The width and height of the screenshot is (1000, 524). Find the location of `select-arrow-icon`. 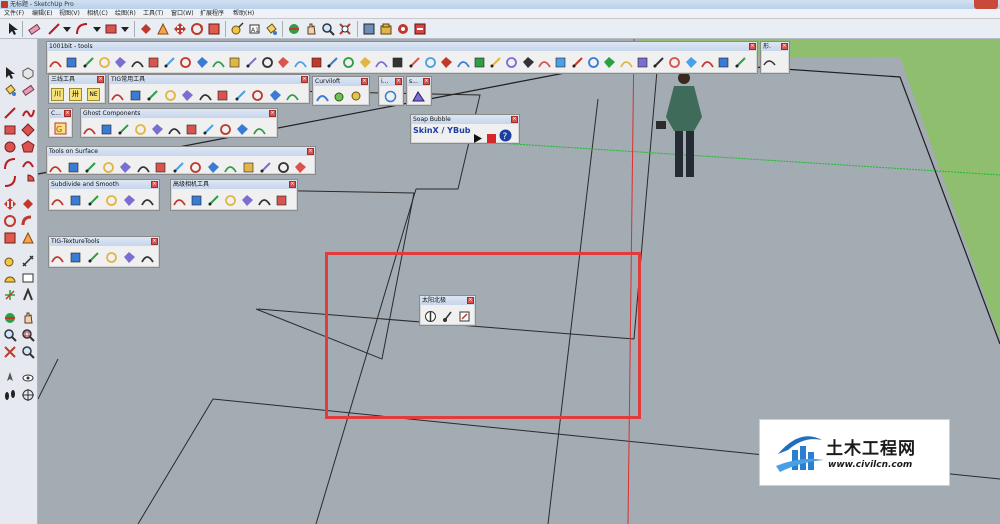

select-arrow-icon is located at coordinates (10, 73).